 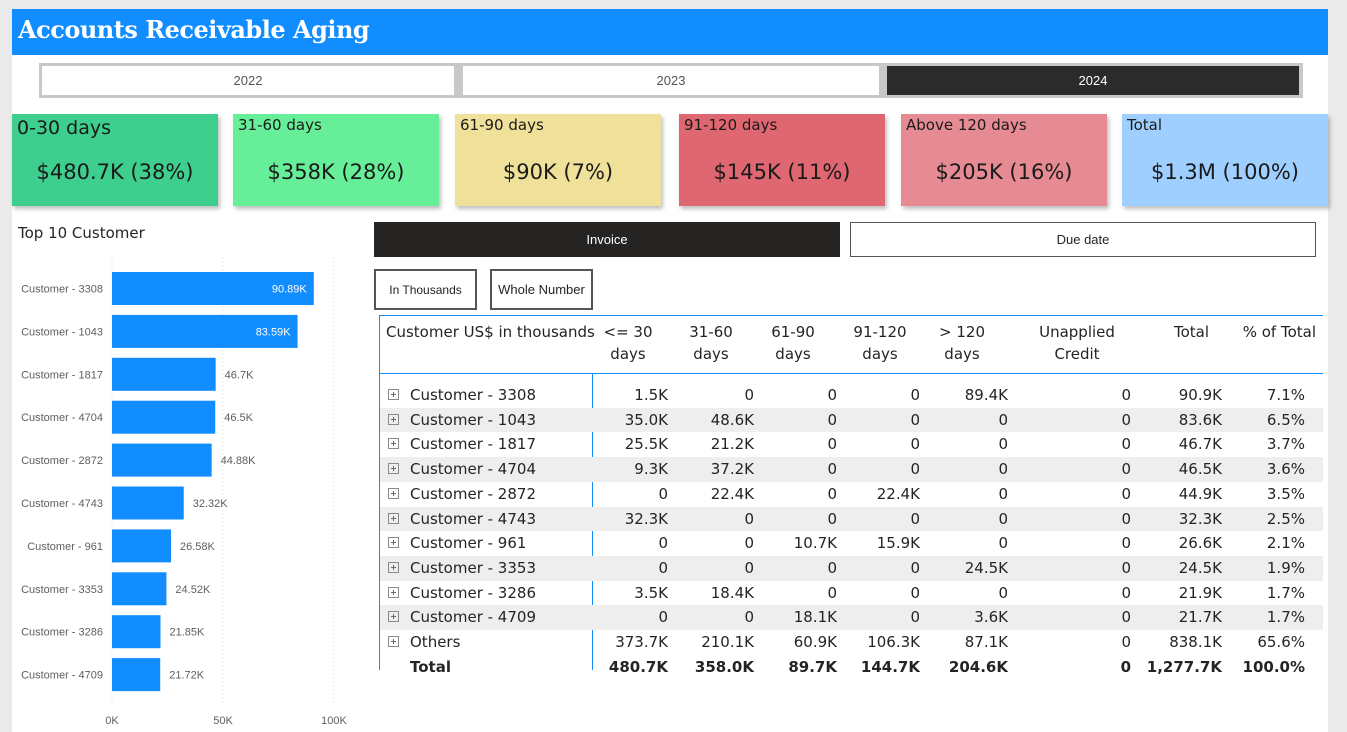 I want to click on category-label: Customer - 3286, so click(x=62, y=633).